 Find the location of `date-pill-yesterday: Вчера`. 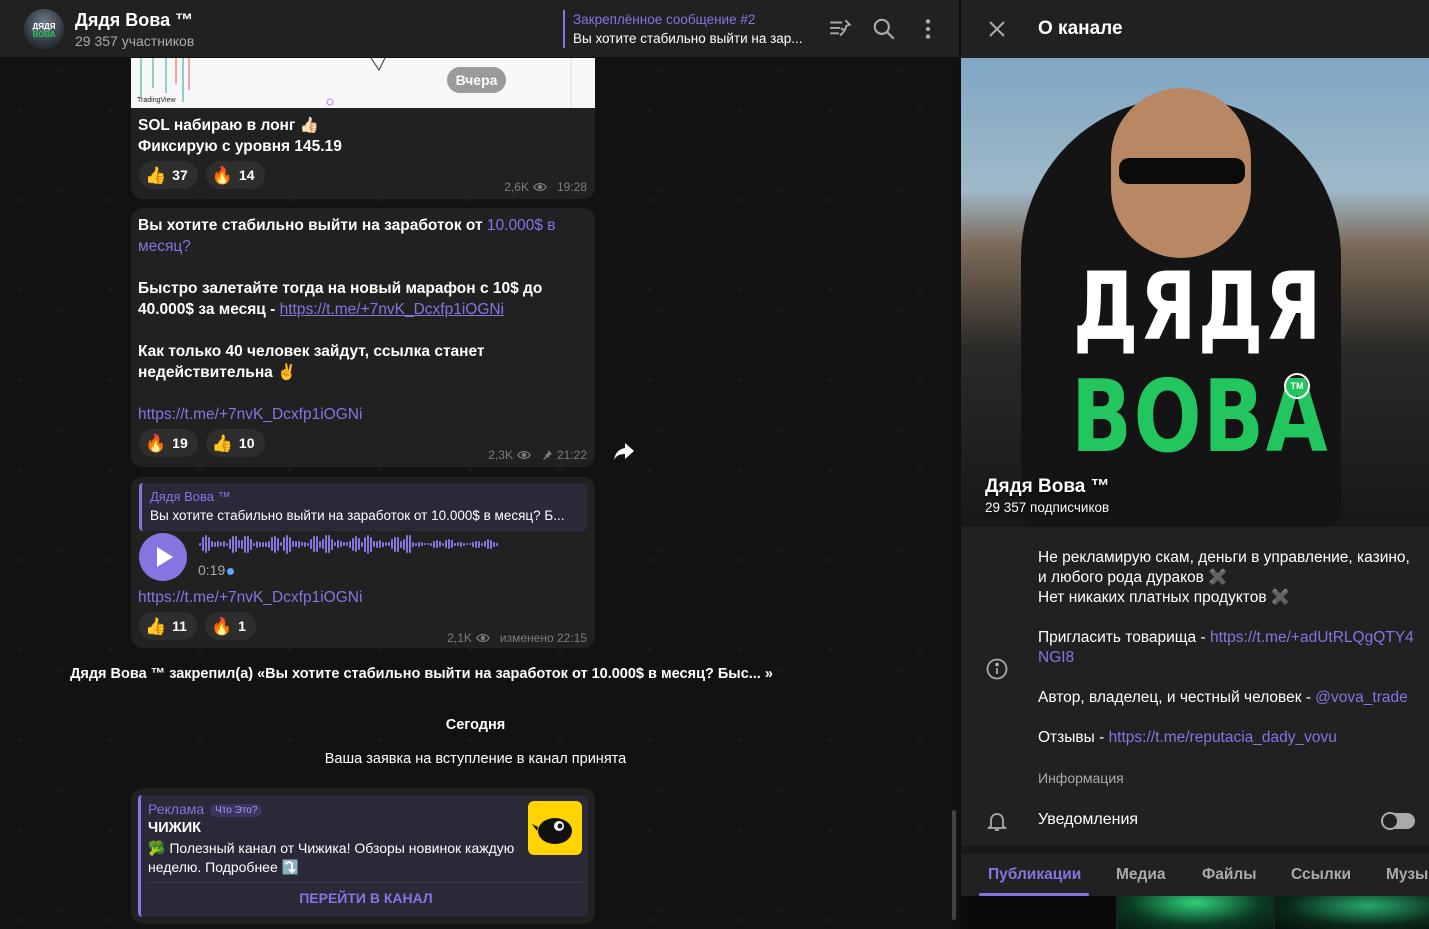

date-pill-yesterday: Вчера is located at coordinates (476, 80).